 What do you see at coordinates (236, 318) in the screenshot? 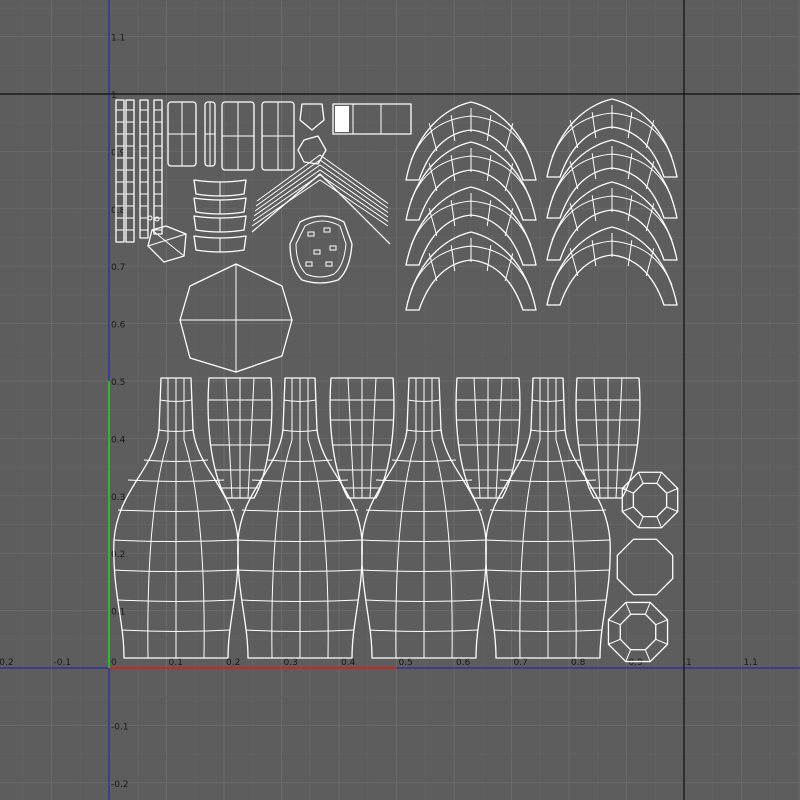
I see `base-octagon-shell` at bounding box center [236, 318].